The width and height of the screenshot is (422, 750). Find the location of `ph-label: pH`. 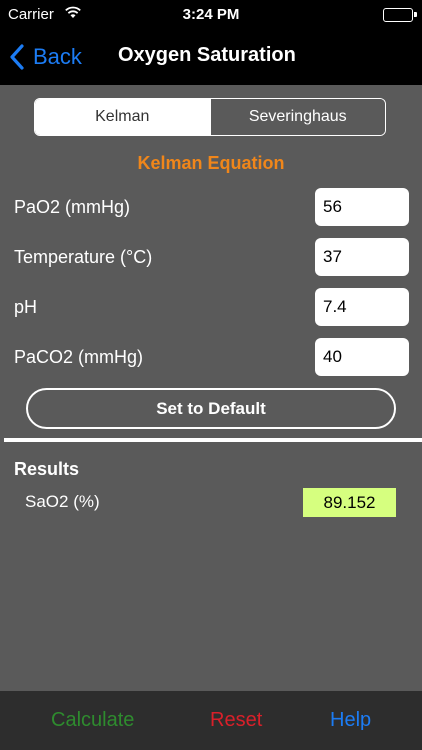

ph-label: pH is located at coordinates (26, 307).